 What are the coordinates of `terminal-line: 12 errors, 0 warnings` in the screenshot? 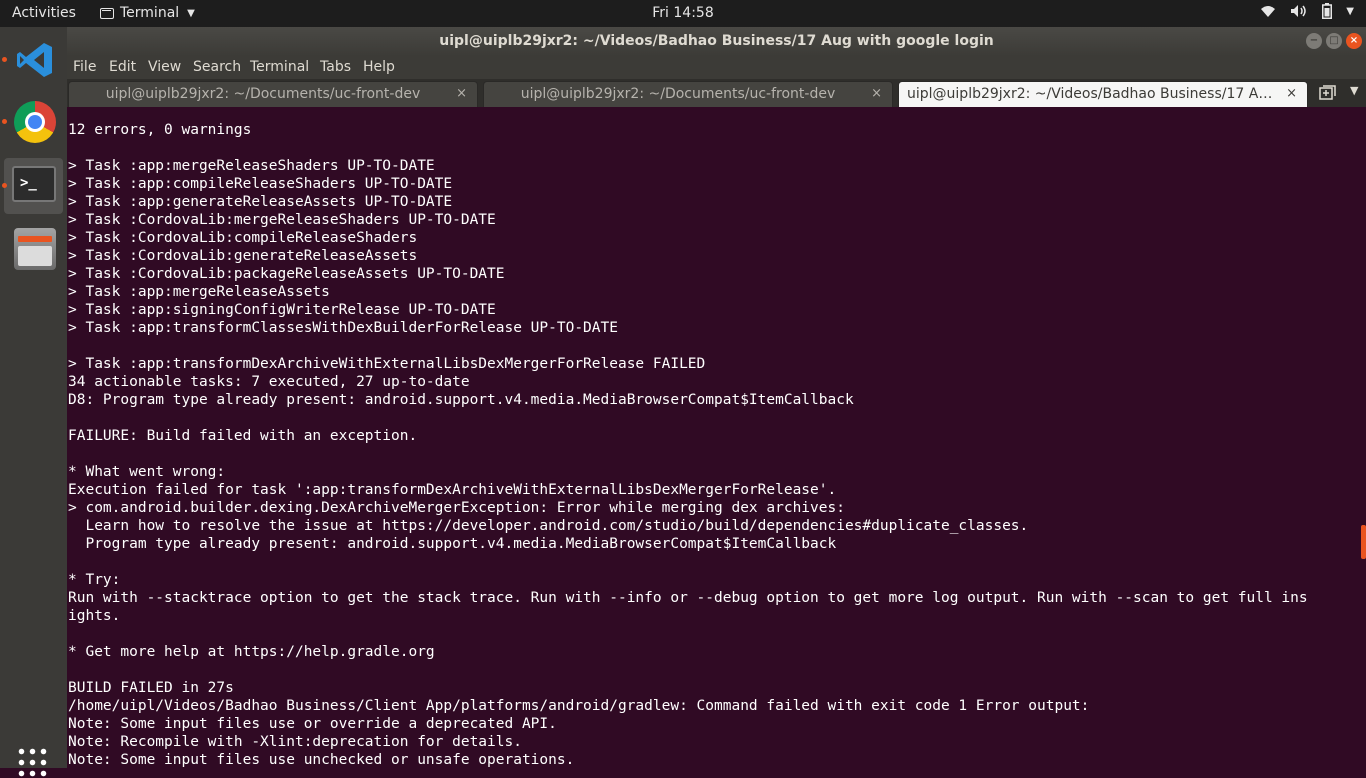 It's located at (160, 130).